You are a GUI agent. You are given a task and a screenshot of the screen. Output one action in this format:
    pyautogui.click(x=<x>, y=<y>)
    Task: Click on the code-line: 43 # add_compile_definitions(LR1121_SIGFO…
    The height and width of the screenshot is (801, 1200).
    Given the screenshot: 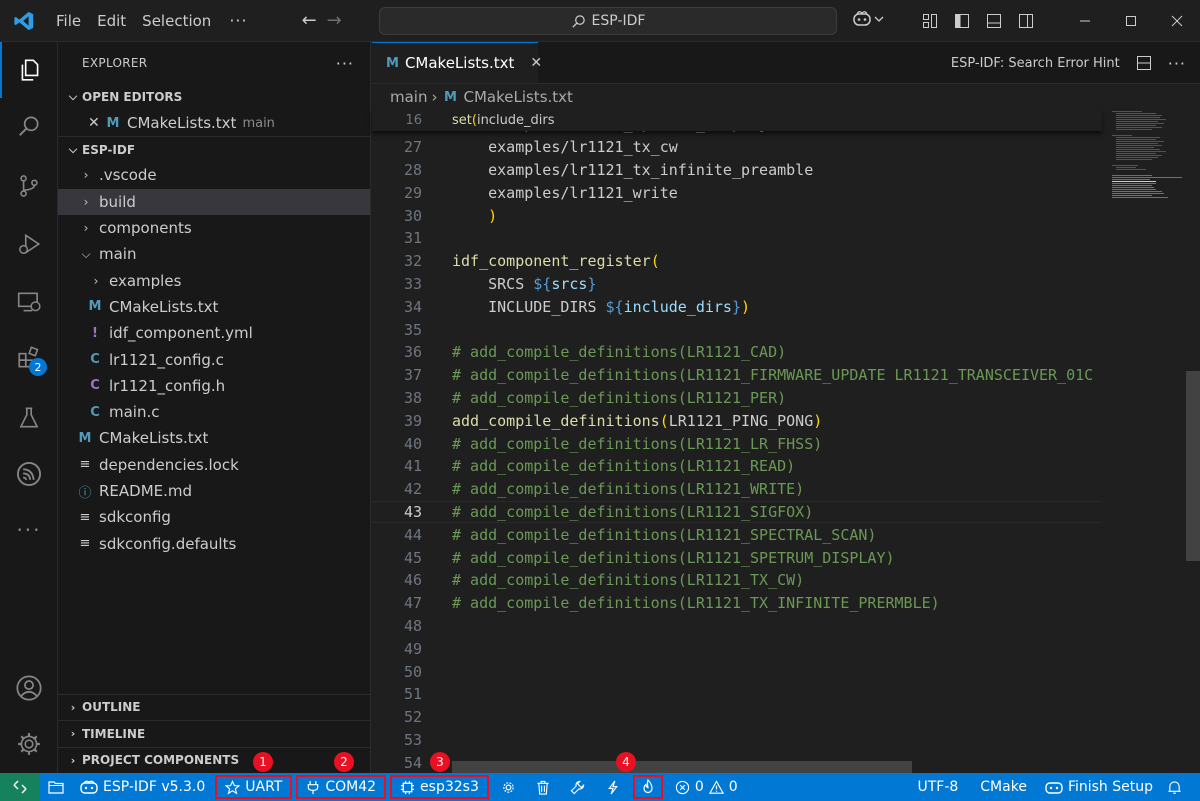 What is the action you would take?
    pyautogui.click(x=737, y=512)
    